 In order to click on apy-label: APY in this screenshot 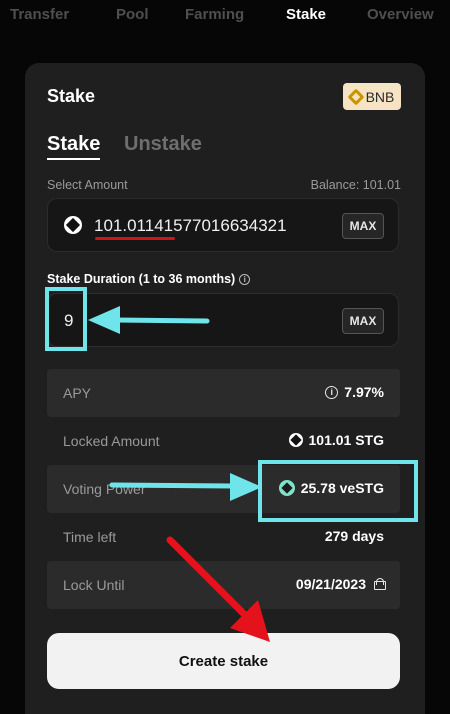, I will do `click(77, 393)`.